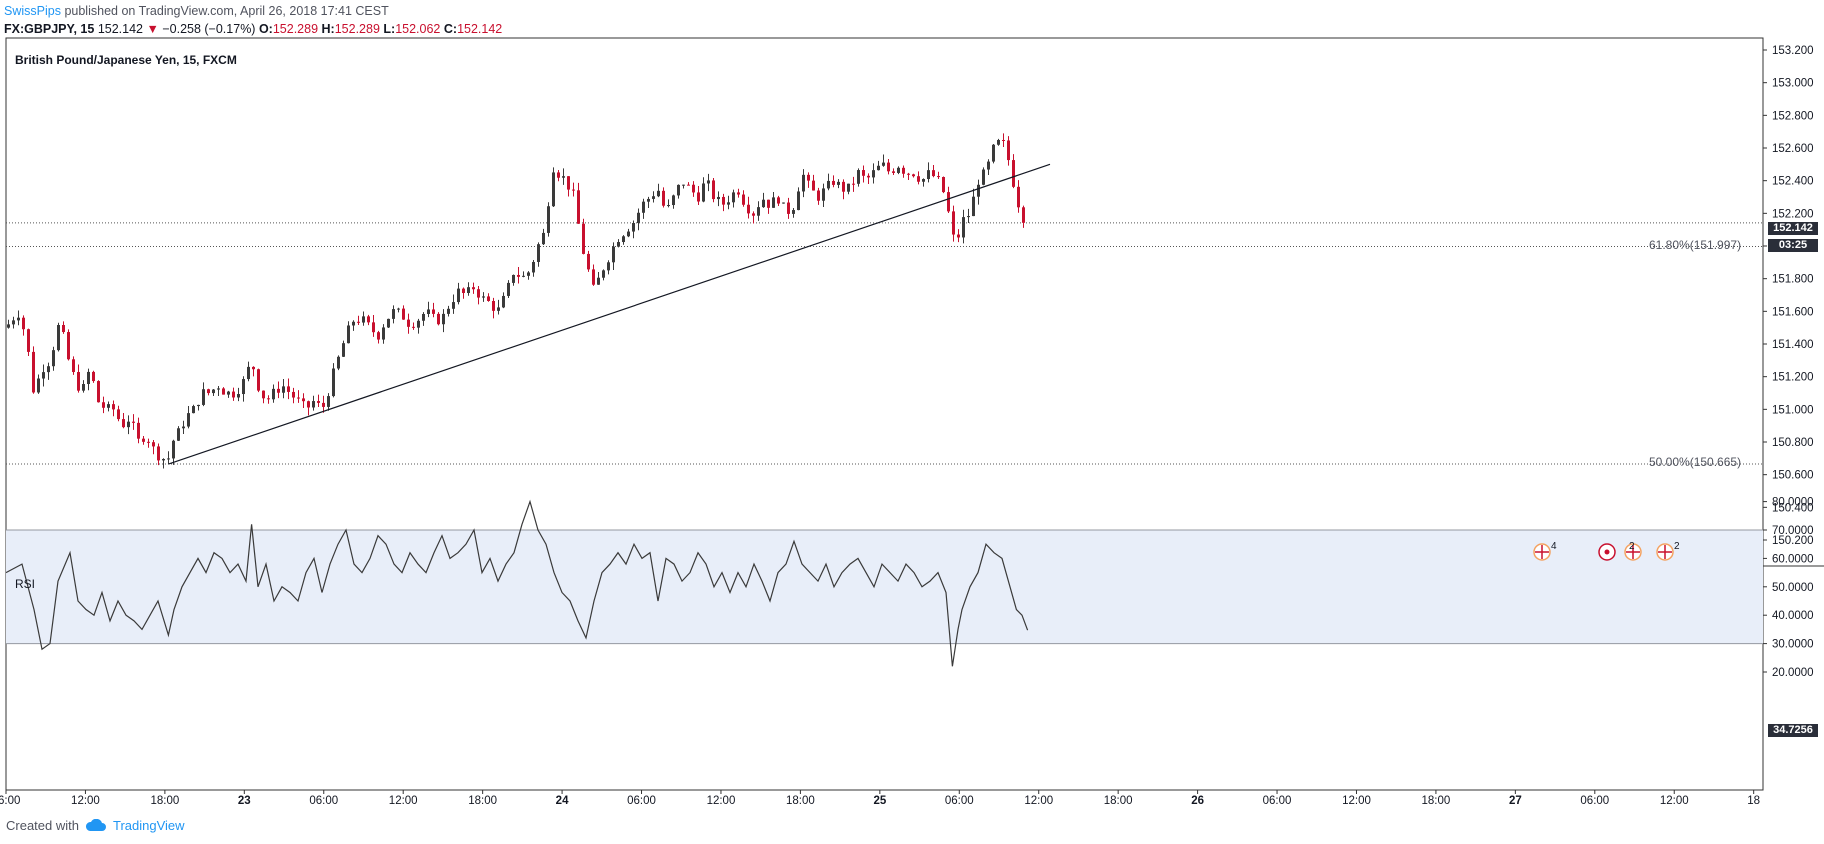  I want to click on tradingview-brand-link: TradingView, so click(135, 825).